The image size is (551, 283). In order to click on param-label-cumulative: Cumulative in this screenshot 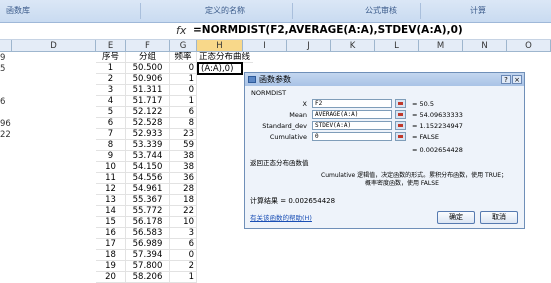, I will do `click(288, 137)`.